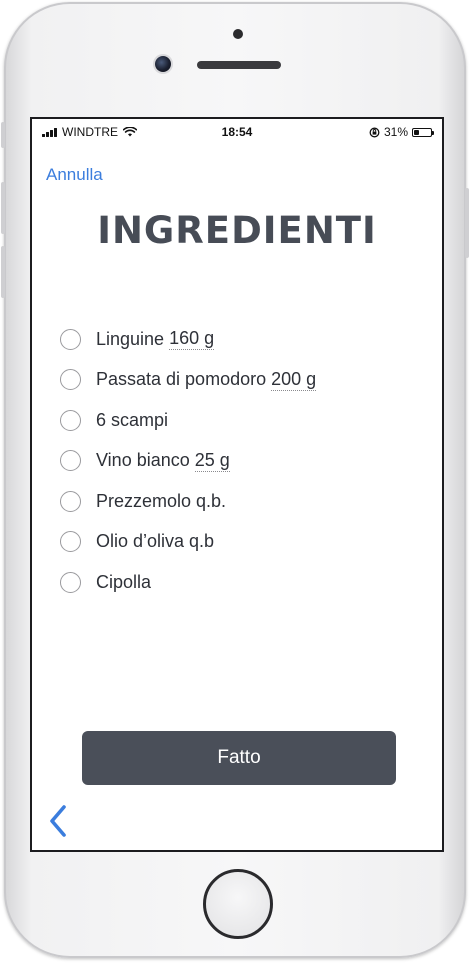 The image size is (472, 963). I want to click on ingredient-item: Prezzemolo q.b., so click(188, 501).